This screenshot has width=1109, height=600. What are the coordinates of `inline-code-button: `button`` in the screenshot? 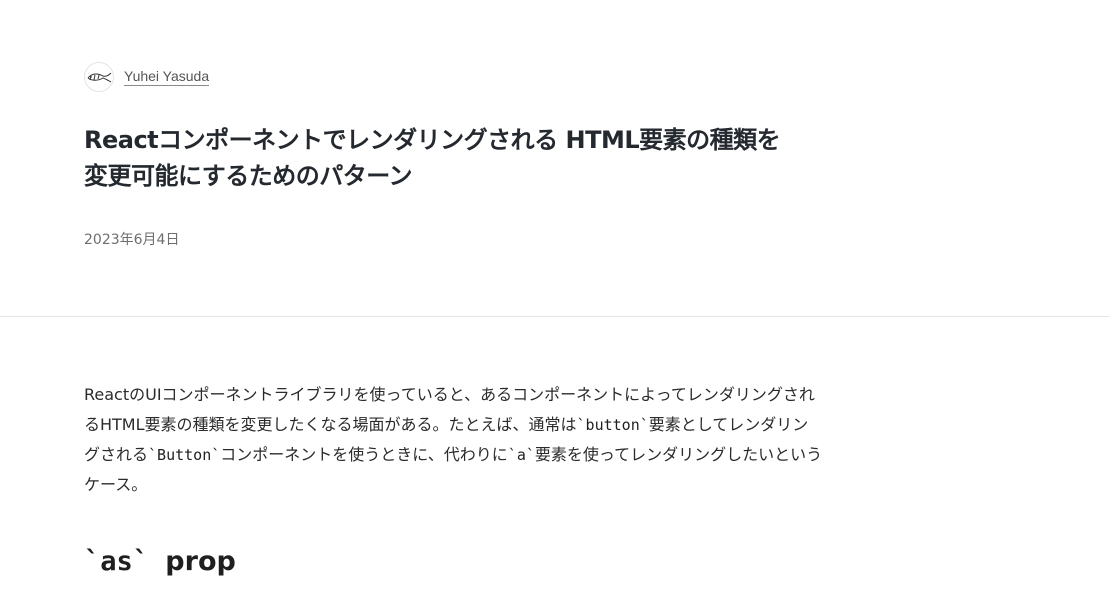 It's located at (612, 425).